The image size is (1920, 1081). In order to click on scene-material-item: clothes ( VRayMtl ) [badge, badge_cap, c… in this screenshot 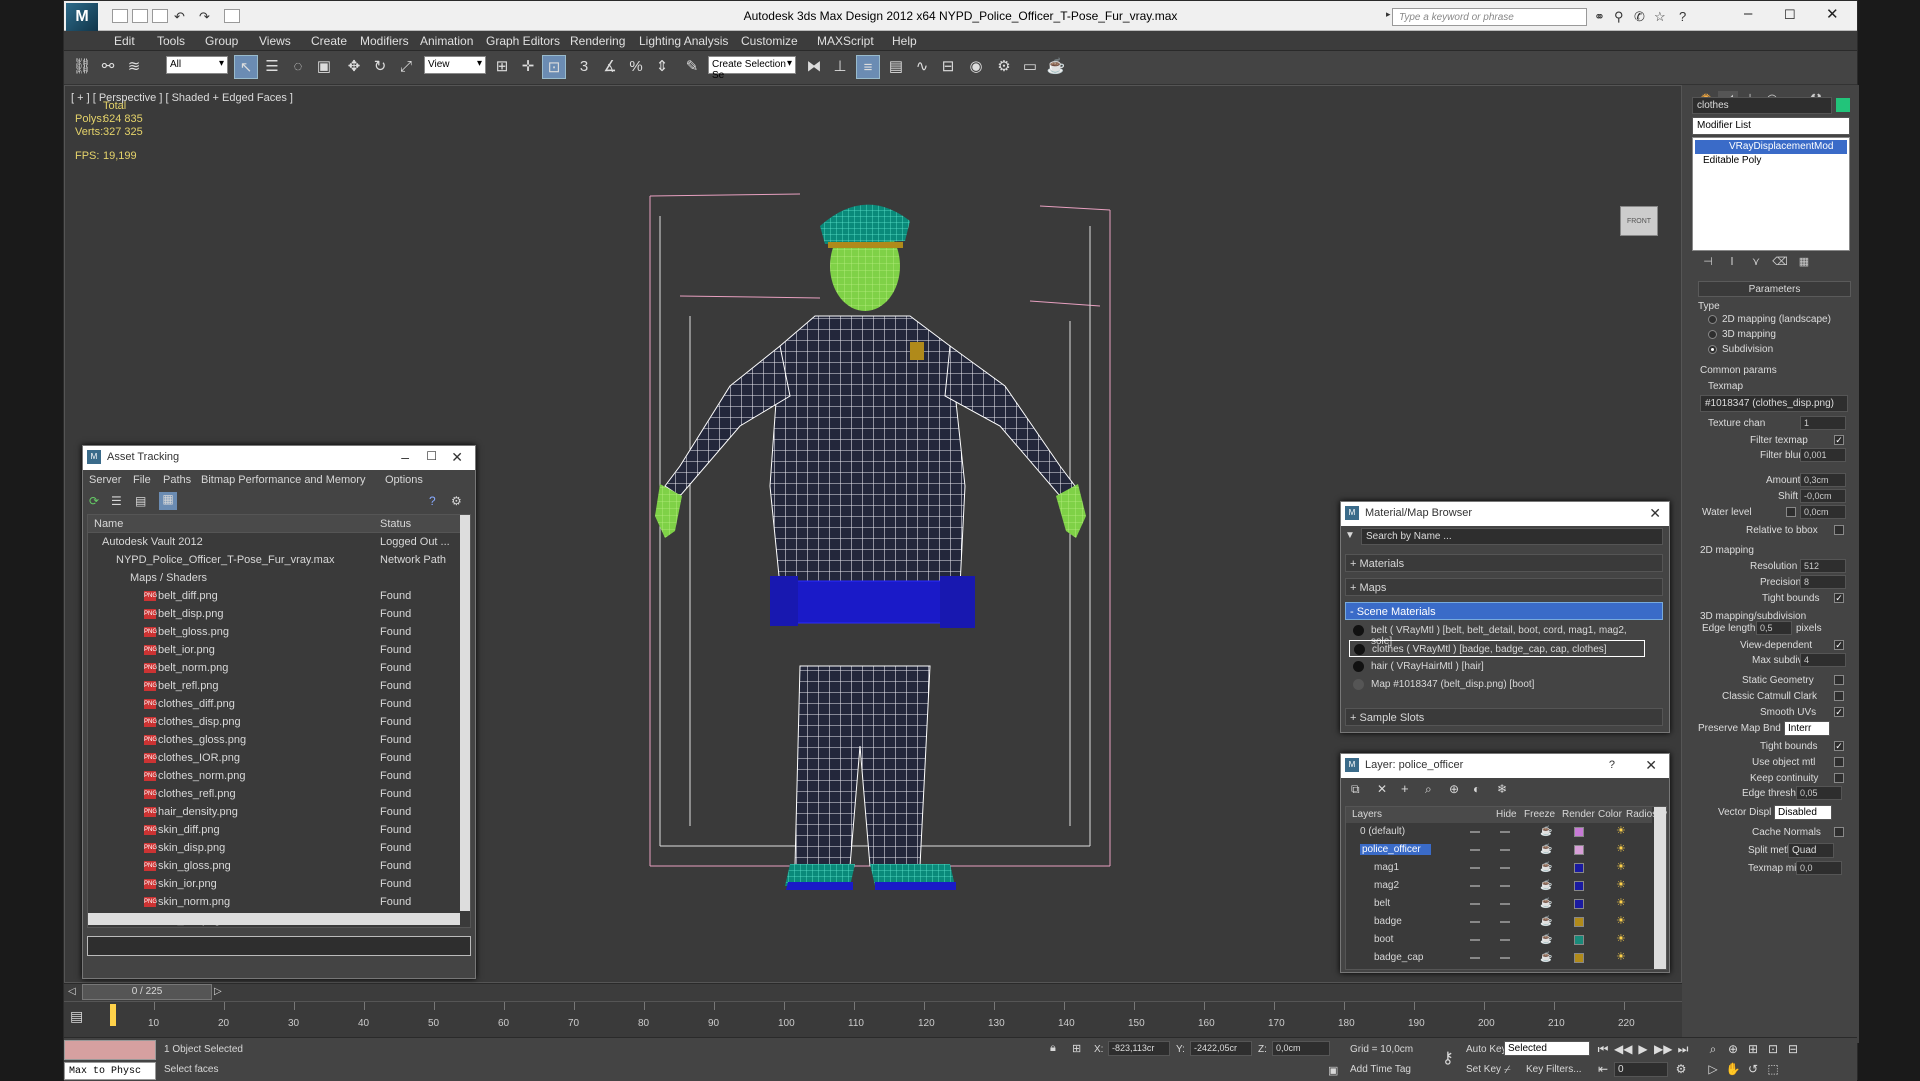, I will do `click(1497, 648)`.